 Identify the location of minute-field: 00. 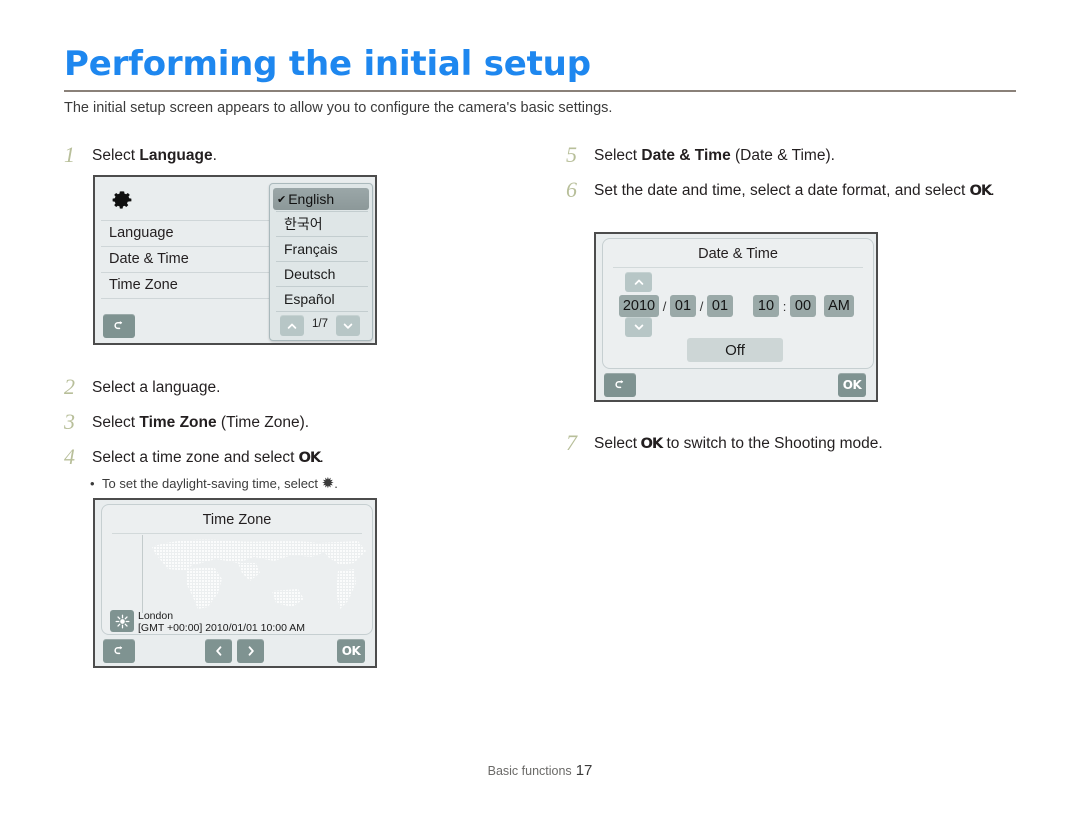
(803, 306).